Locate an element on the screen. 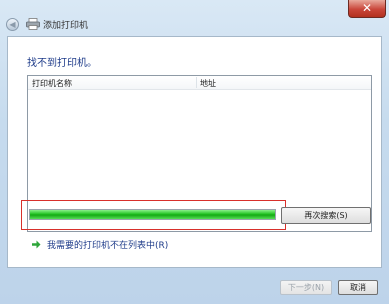 This screenshot has height=304, width=389. green-arrow-icon is located at coordinates (36, 244).